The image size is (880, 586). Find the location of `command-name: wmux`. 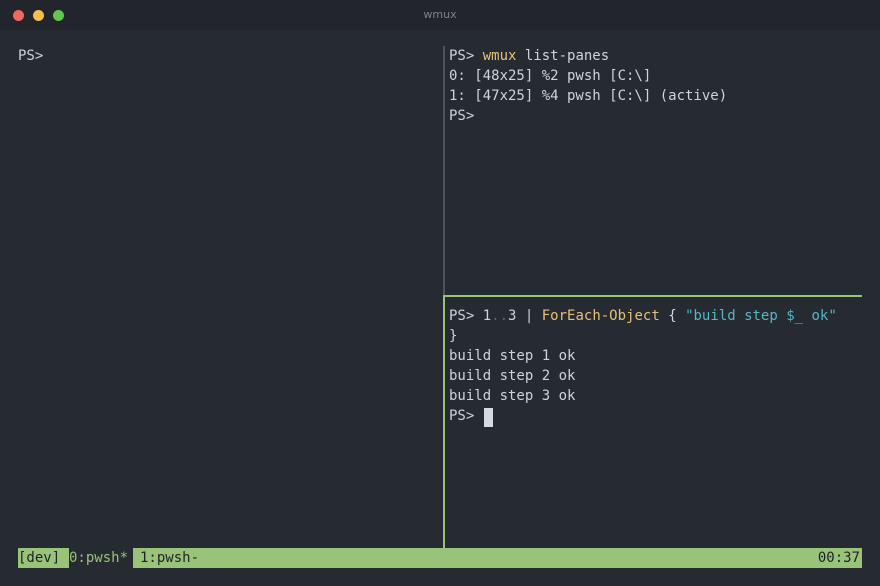

command-name: wmux is located at coordinates (499, 56).